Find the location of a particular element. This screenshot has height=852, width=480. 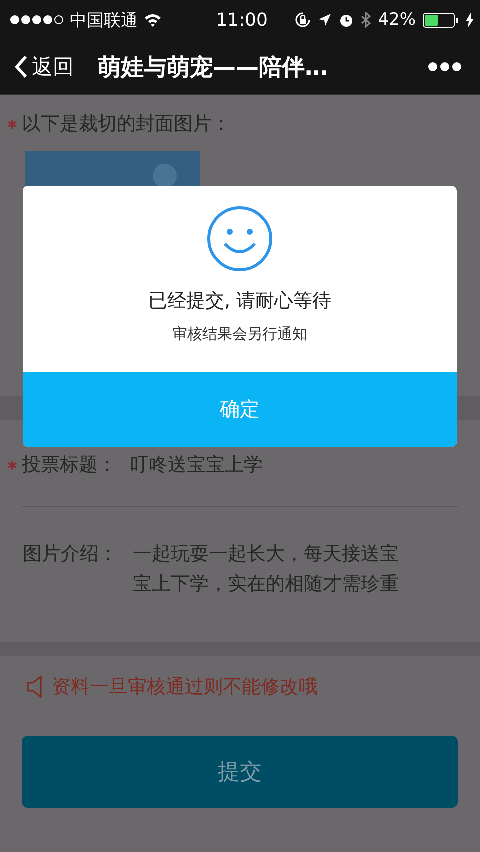

field-value: 一起玩耍一起长大，每天接送宝宝上下学，实在的相随才需珍重 is located at coordinates (266, 570).